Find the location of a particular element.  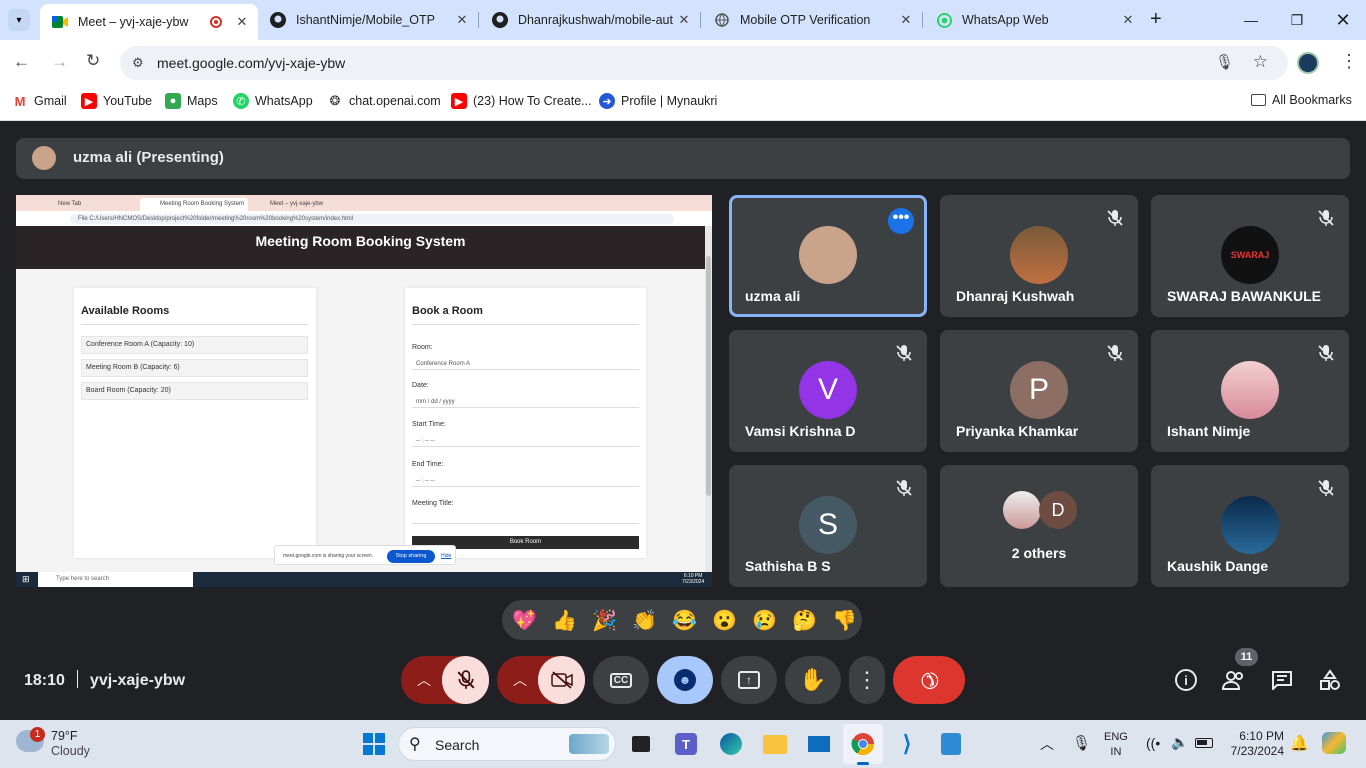

site-info-icon: ⚙ is located at coordinates (138, 63).